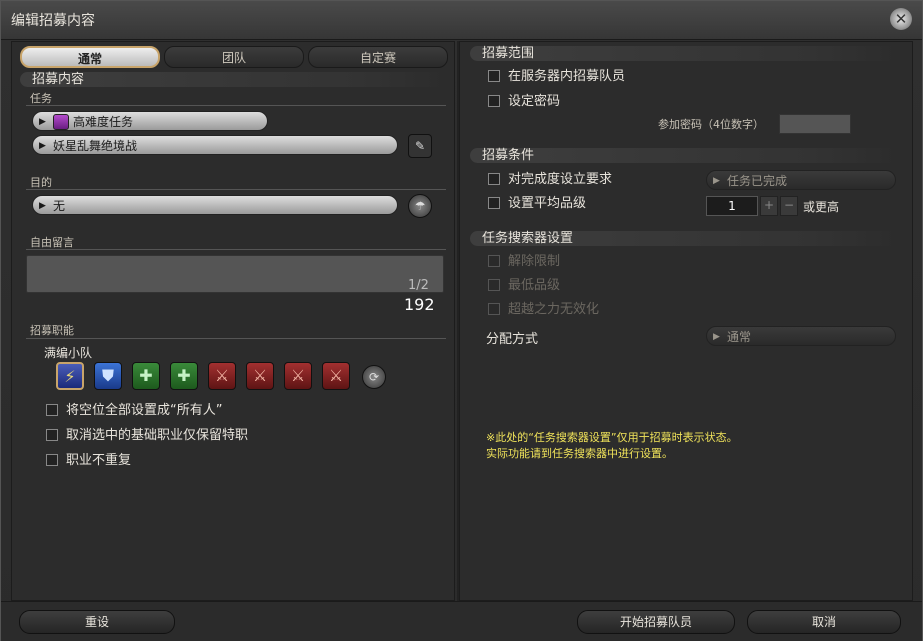 This screenshot has height=641, width=923. Describe the element at coordinates (512, 339) in the screenshot. I see `assign-label: 分配方式` at that location.